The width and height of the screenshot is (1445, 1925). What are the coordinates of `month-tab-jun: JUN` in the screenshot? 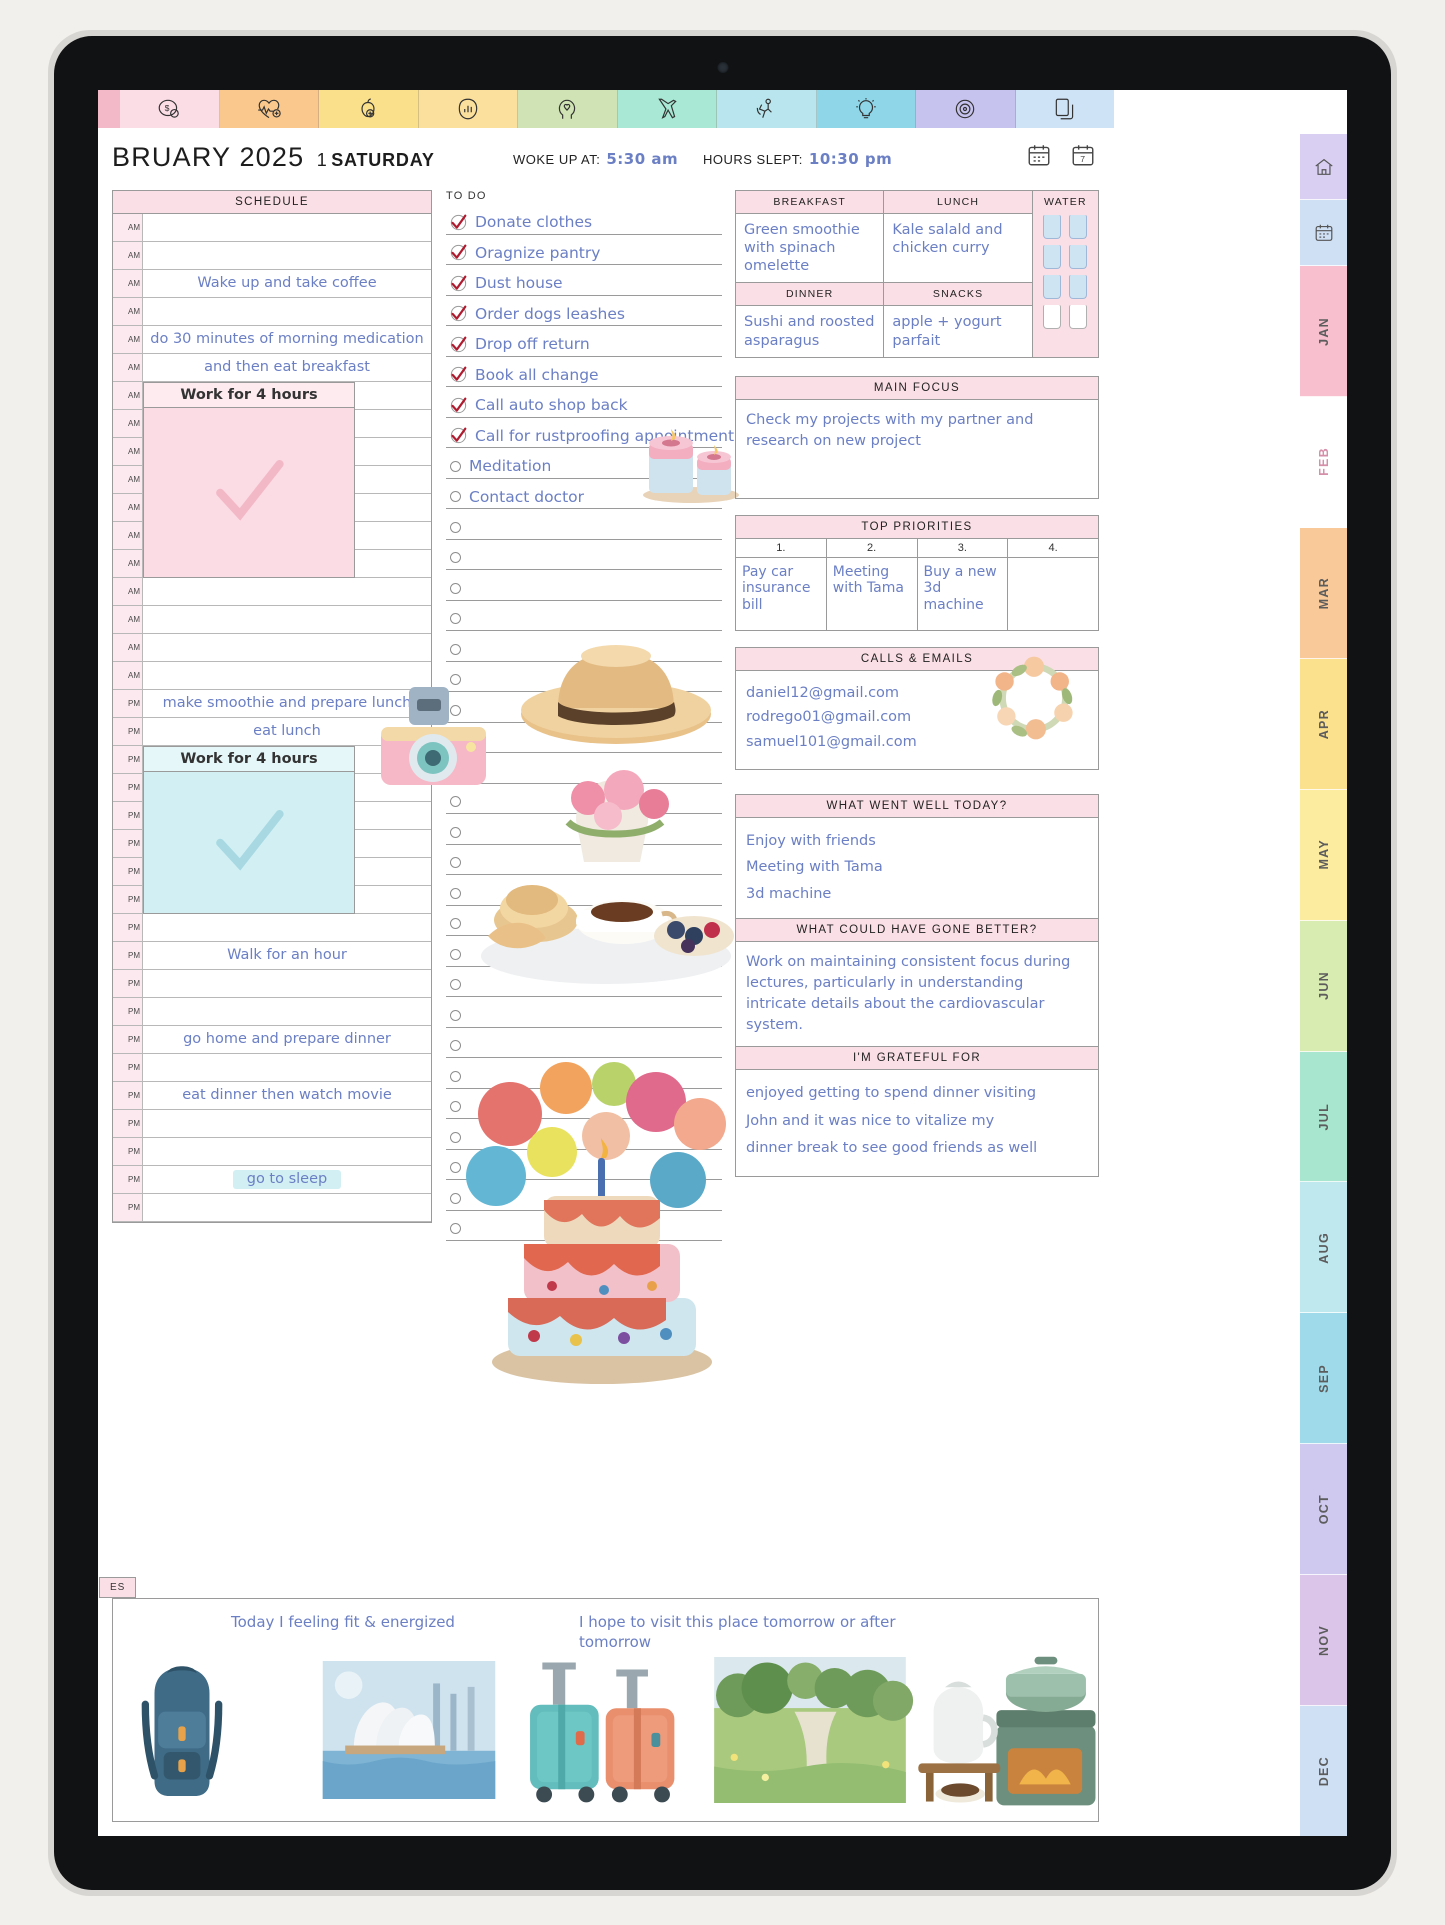 It's located at (1323, 986).